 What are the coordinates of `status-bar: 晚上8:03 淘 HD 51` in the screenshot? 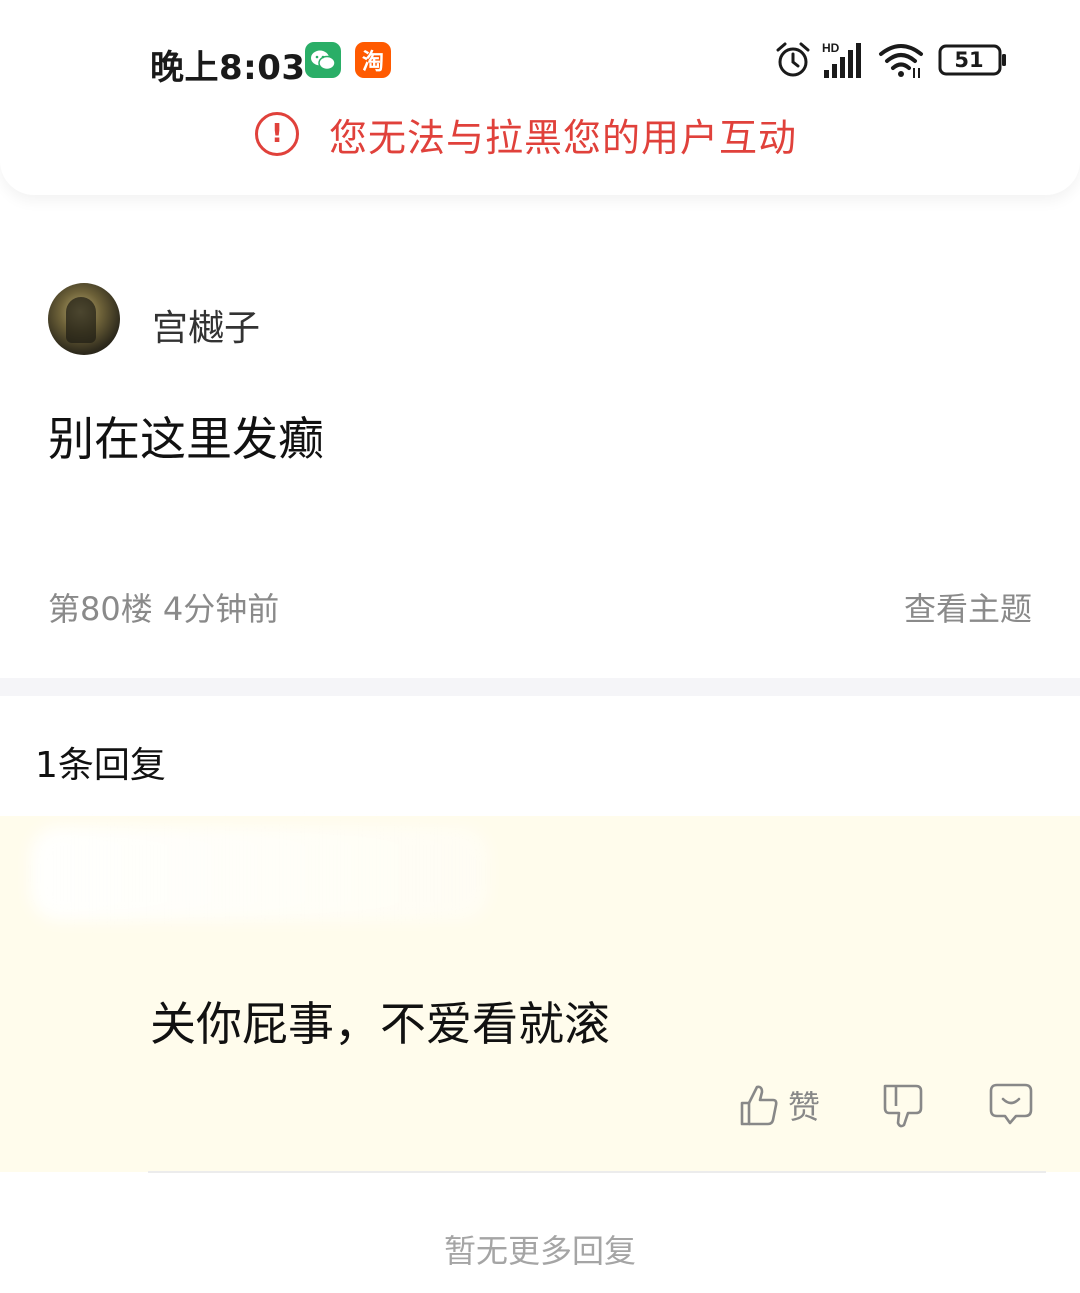 It's located at (540, 55).